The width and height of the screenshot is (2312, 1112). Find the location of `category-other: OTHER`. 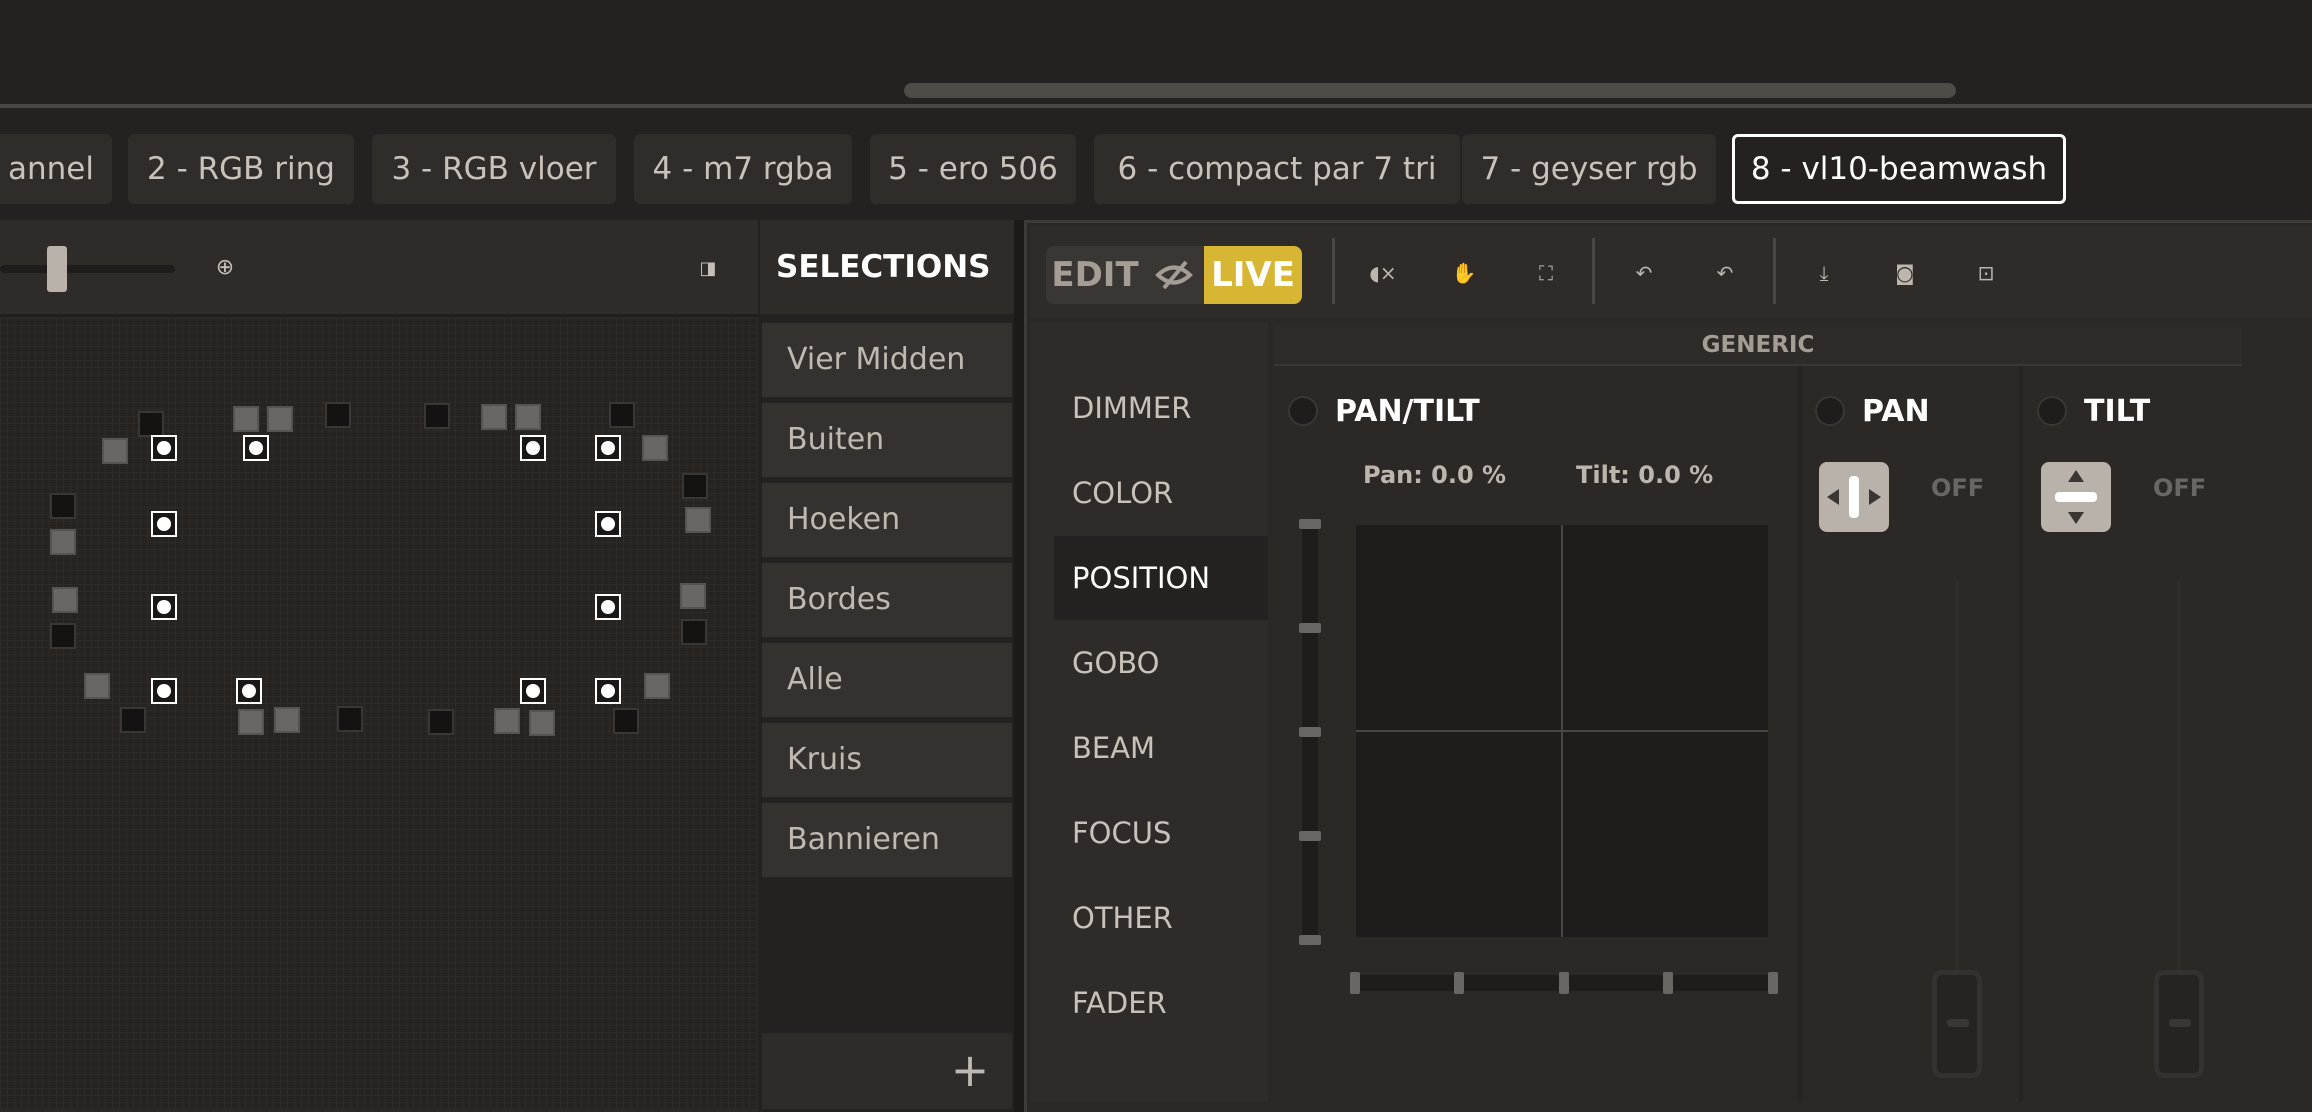

category-other: OTHER is located at coordinates (1161, 918).